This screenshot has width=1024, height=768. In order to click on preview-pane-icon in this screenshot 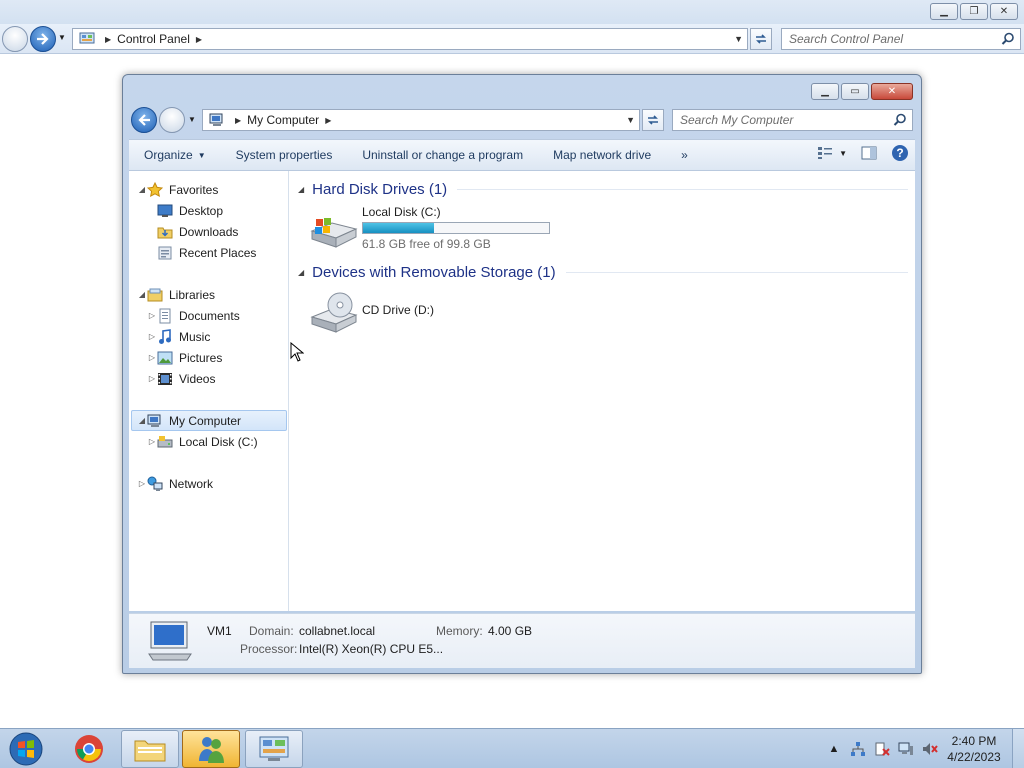, I will do `click(869, 153)`.